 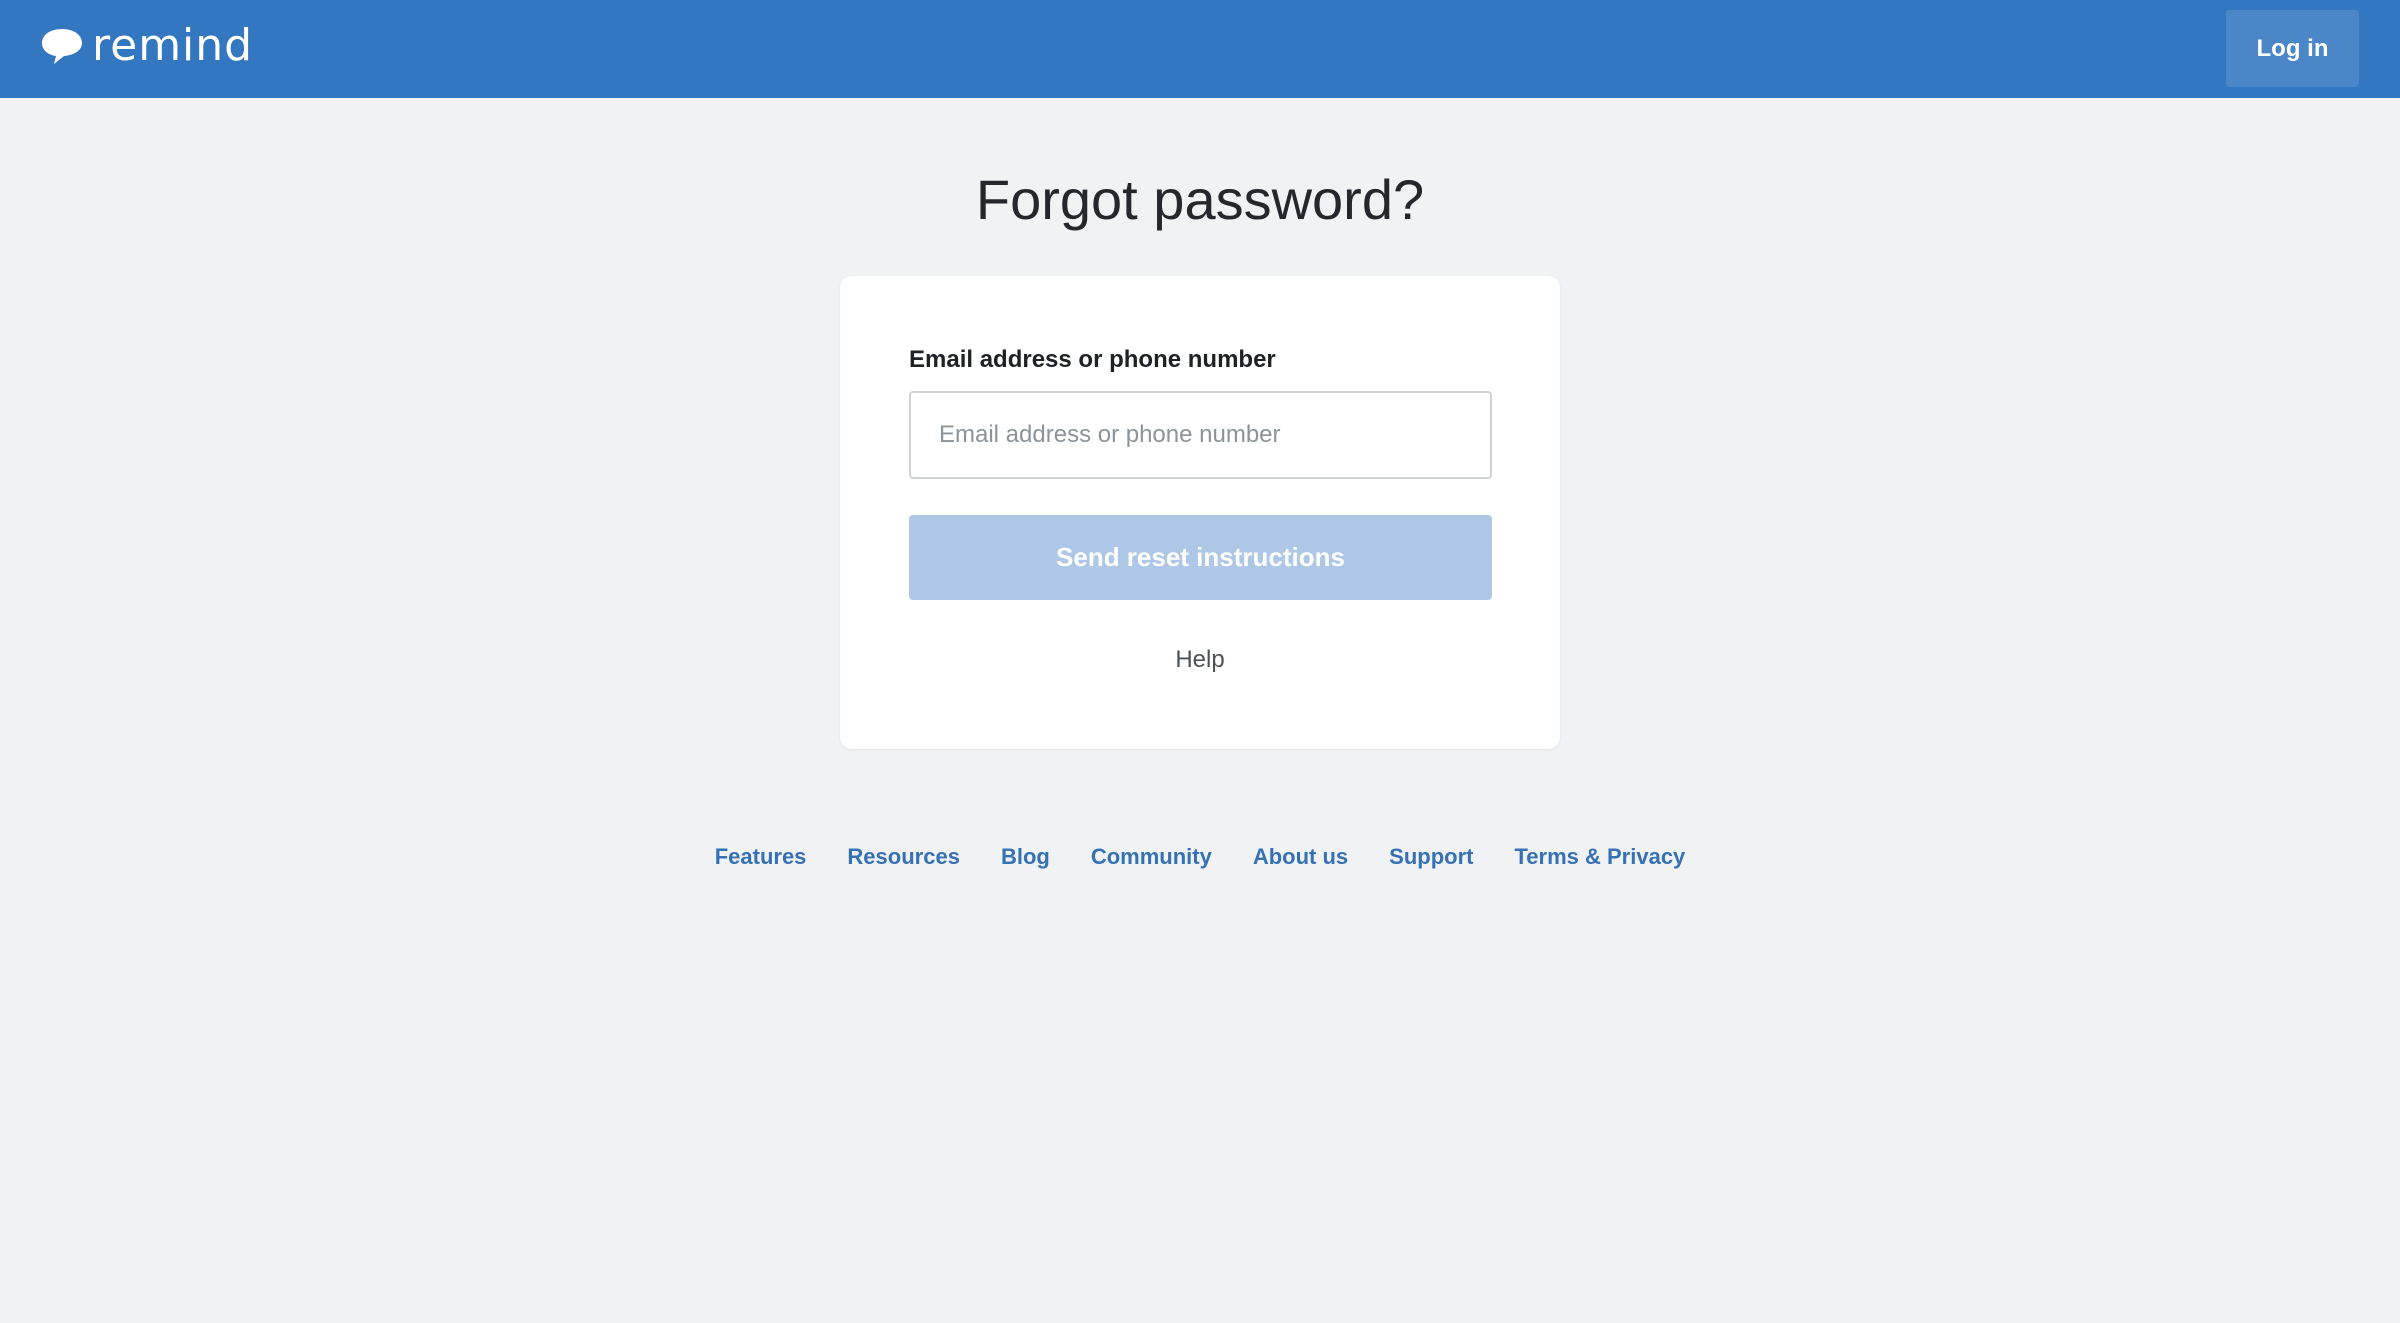 What do you see at coordinates (62, 46) in the screenshot?
I see `speech-bubble-icon` at bounding box center [62, 46].